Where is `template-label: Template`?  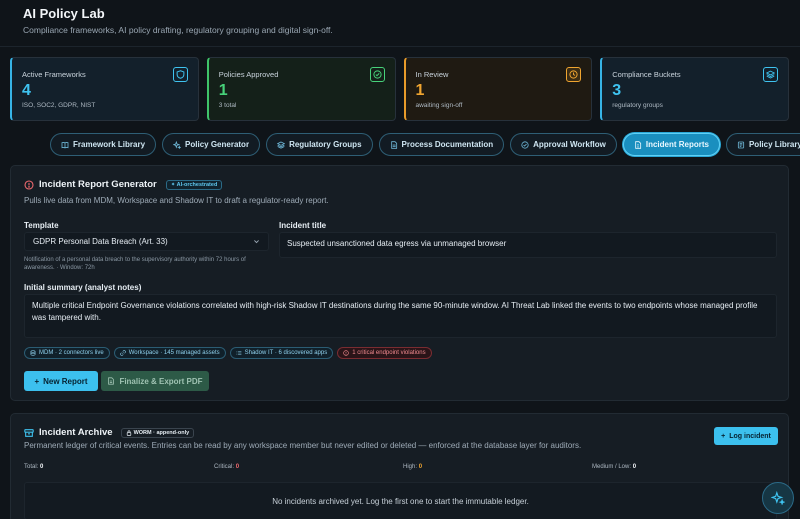
template-label: Template is located at coordinates (41, 225).